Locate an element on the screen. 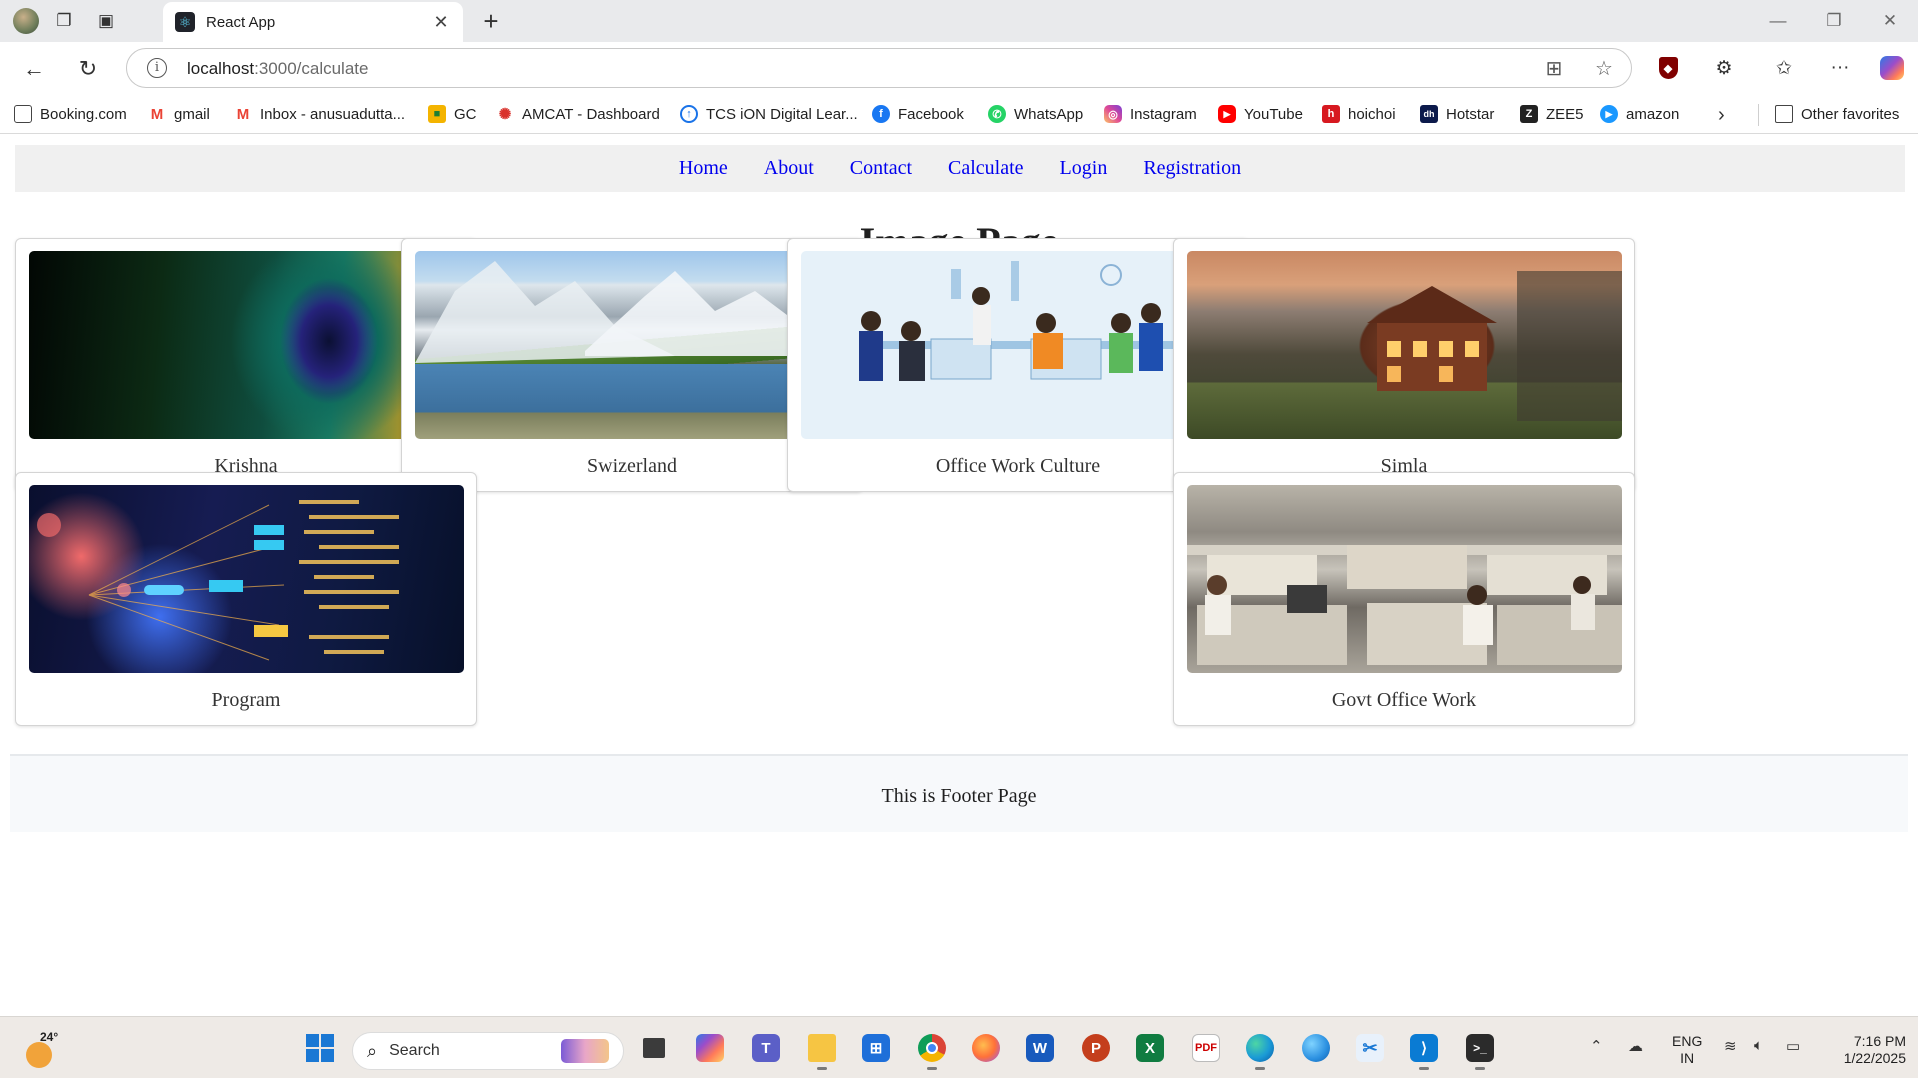 This screenshot has width=1918, height=1078. card-image-mountain-lake is located at coordinates (632, 345).